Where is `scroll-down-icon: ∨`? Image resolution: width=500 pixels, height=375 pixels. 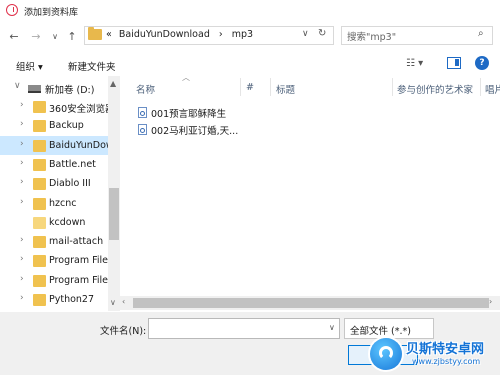 scroll-down-icon: ∨ is located at coordinates (113, 302).